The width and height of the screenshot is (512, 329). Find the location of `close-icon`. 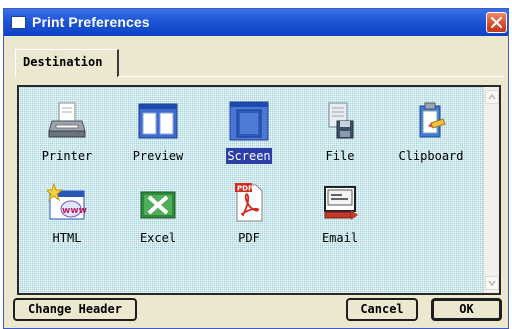

close-icon is located at coordinates (496, 22).